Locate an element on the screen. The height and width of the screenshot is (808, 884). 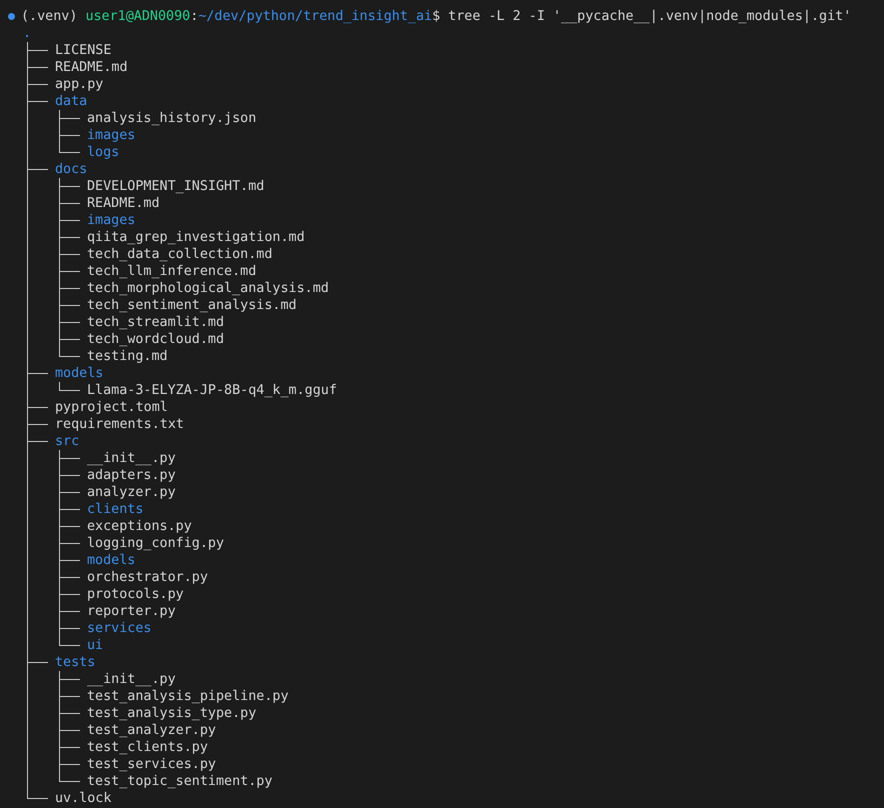
prompt-symbol: $ is located at coordinates (436, 16).